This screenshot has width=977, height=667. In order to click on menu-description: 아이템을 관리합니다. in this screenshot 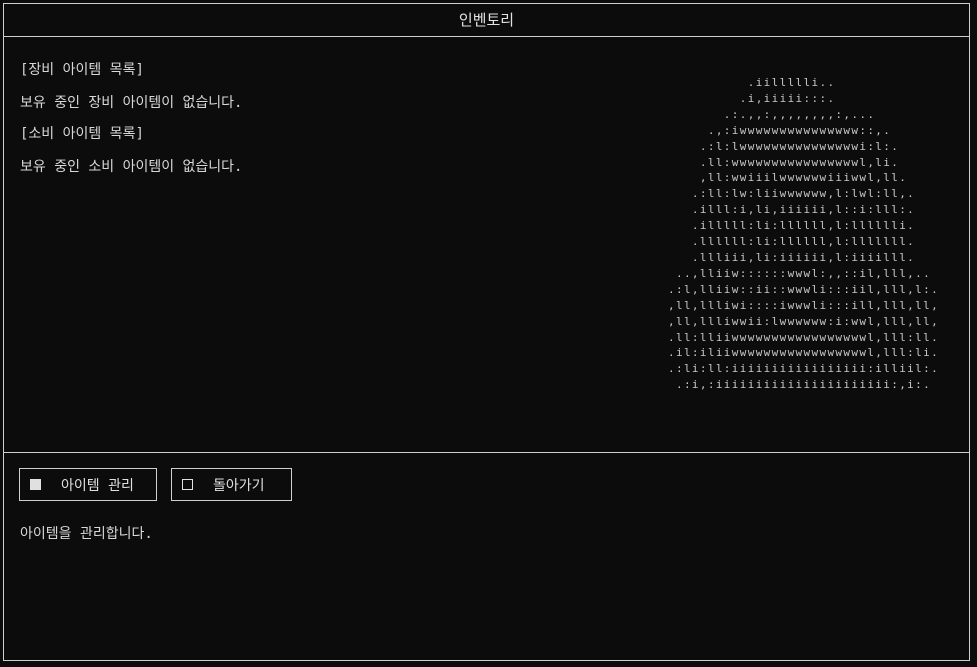, I will do `click(86, 534)`.